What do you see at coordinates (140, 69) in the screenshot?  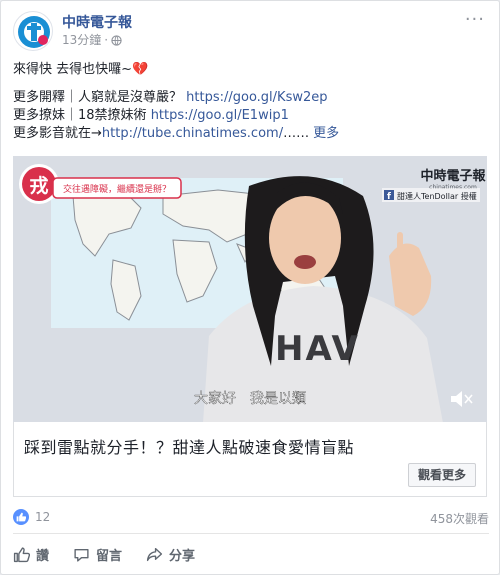 I see `broken-heart-icon: 💔` at bounding box center [140, 69].